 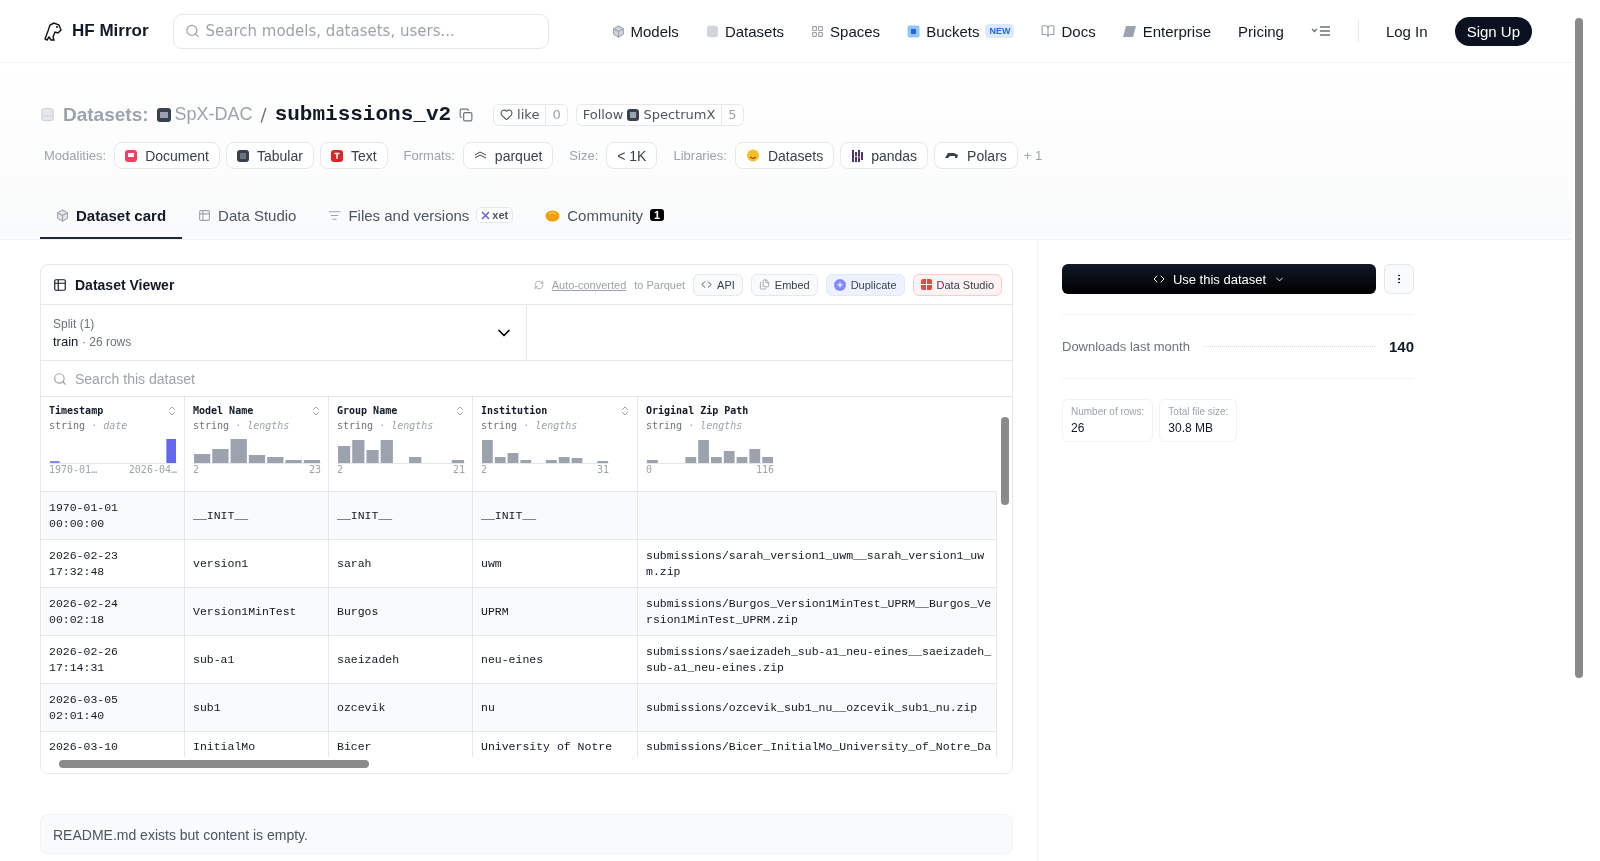 What do you see at coordinates (700, 155) in the screenshot?
I see `tag-group-label: Libraries:` at bounding box center [700, 155].